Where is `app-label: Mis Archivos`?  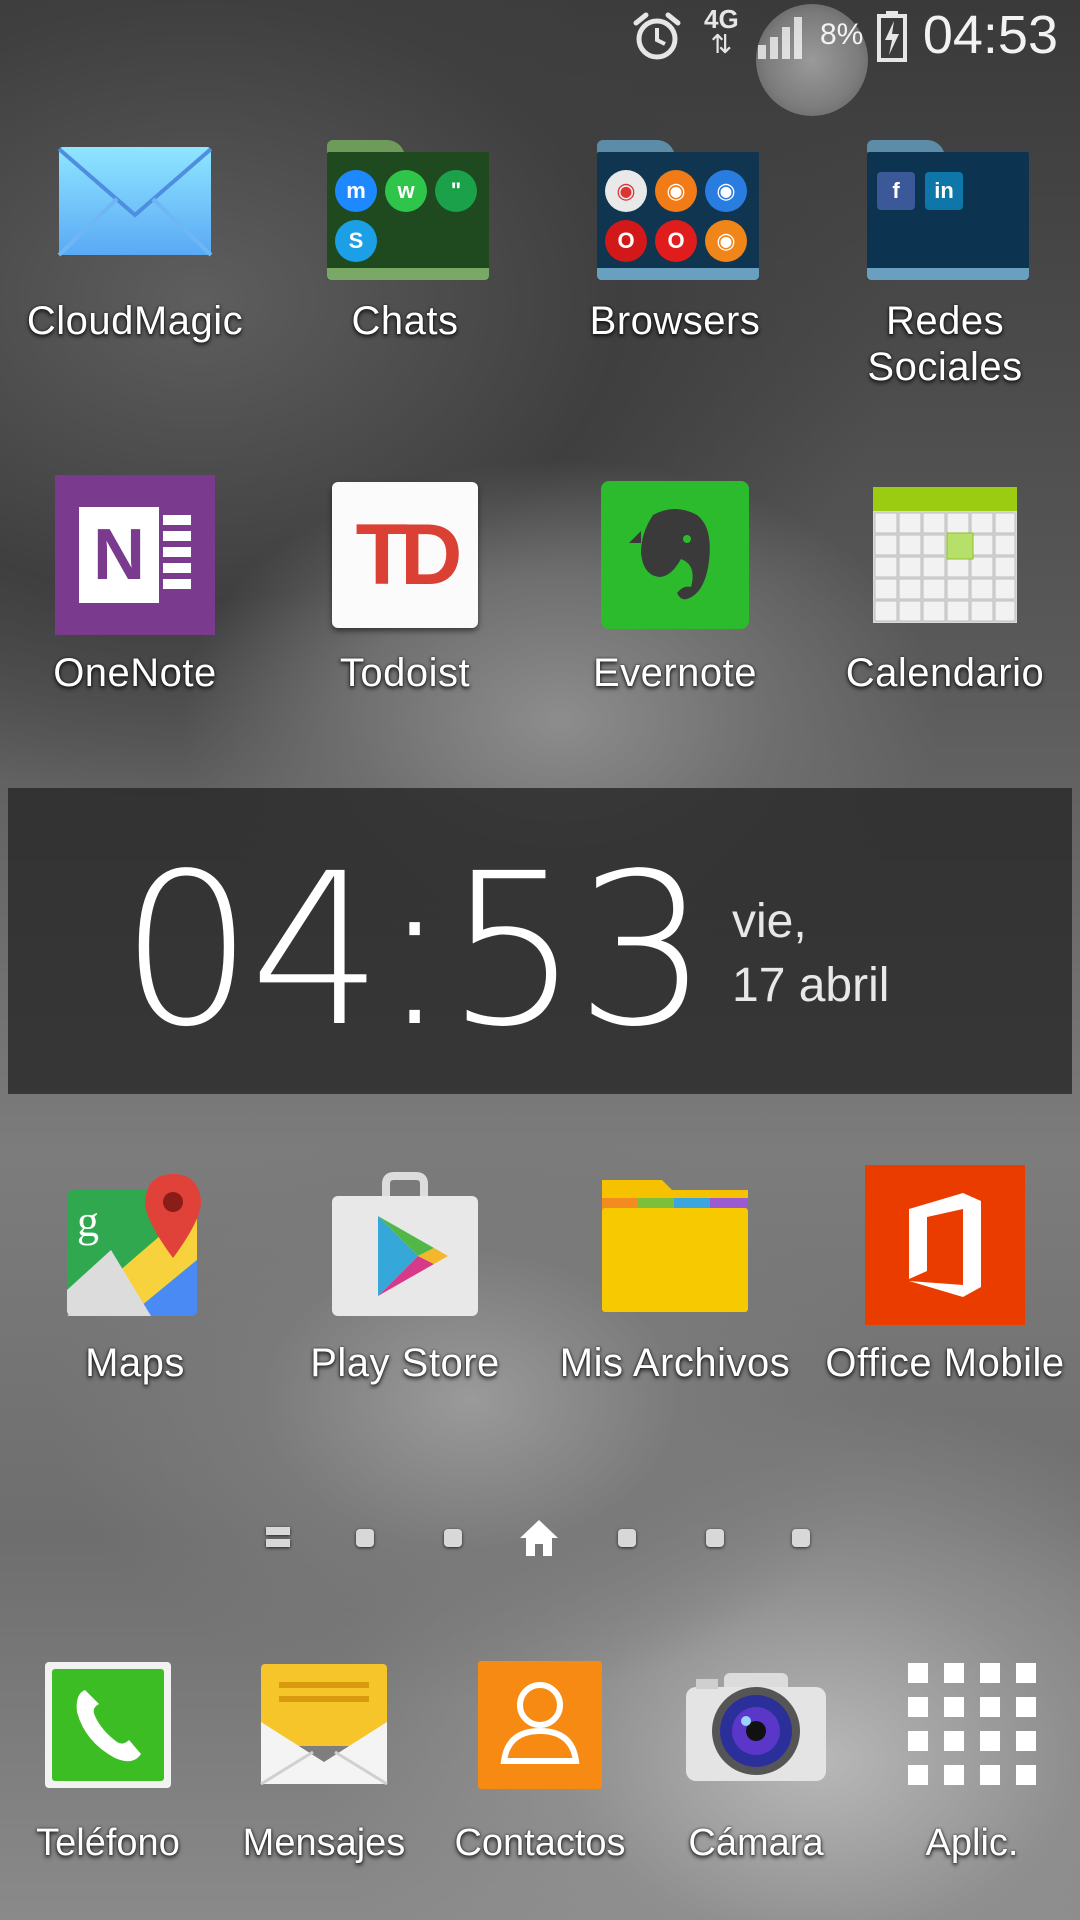
app-label: Mis Archivos is located at coordinates (675, 1363).